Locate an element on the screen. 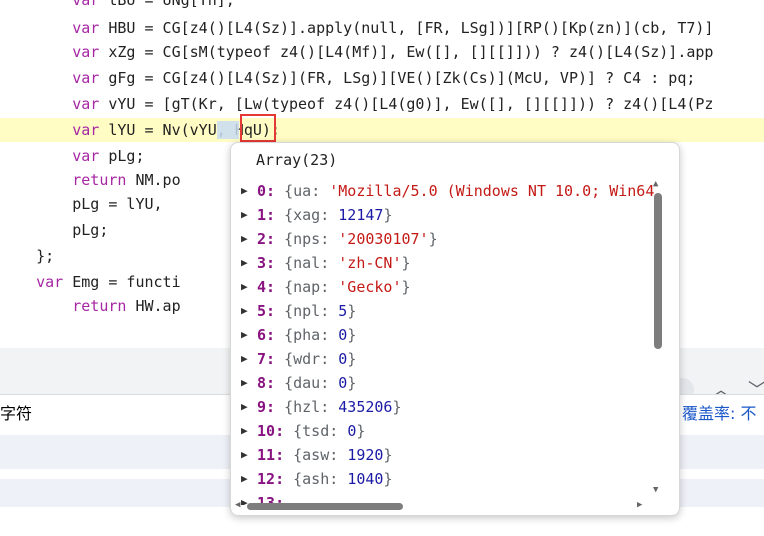 The image size is (764, 536). coverage-label: 覆盖率: 不 is located at coordinates (719, 413).